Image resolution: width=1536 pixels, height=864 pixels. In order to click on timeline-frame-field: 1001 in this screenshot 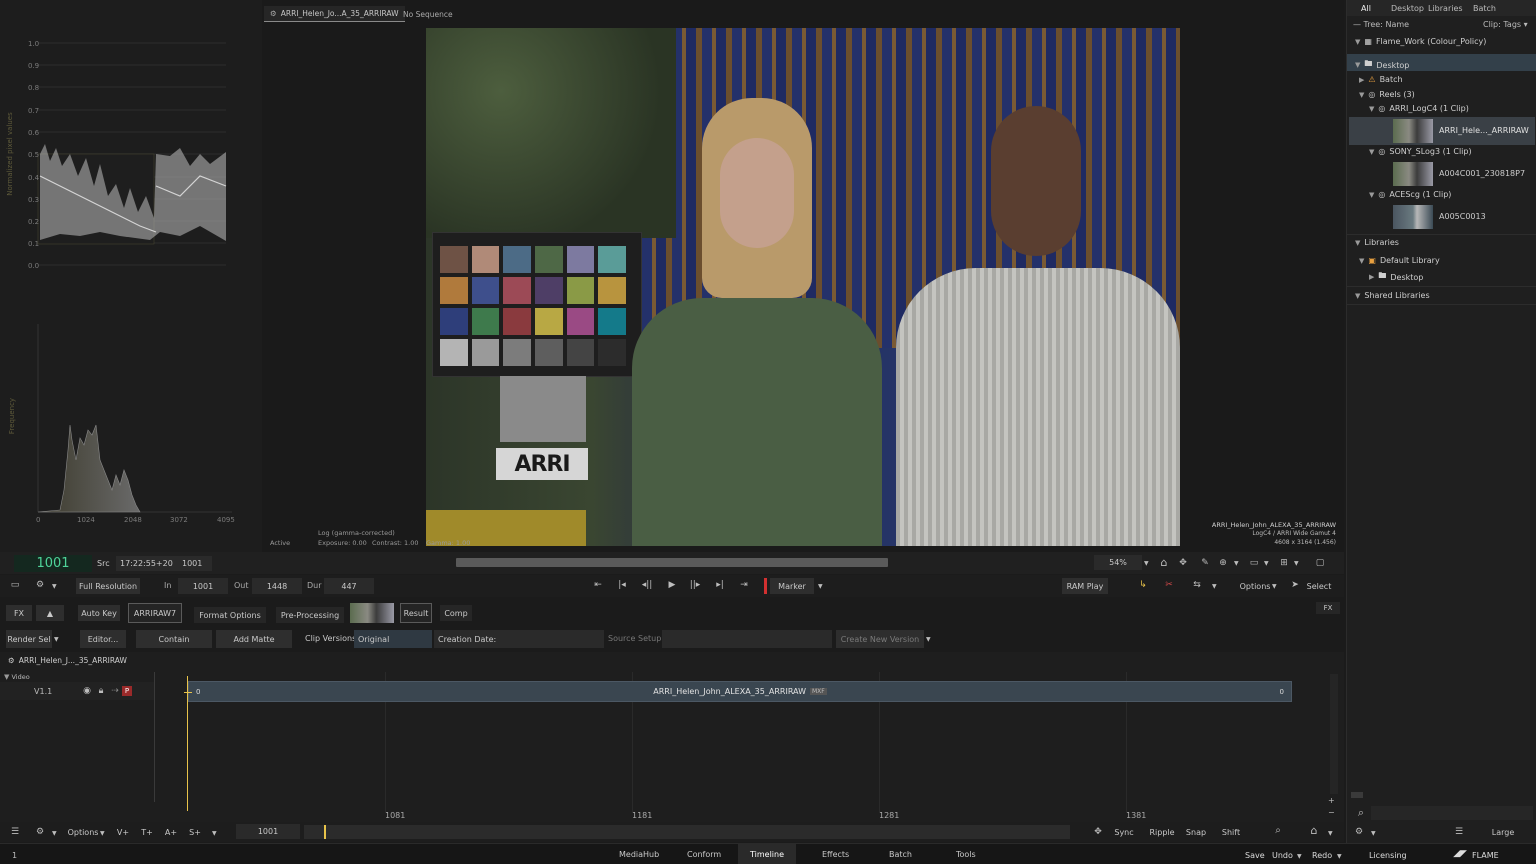, I will do `click(268, 831)`.